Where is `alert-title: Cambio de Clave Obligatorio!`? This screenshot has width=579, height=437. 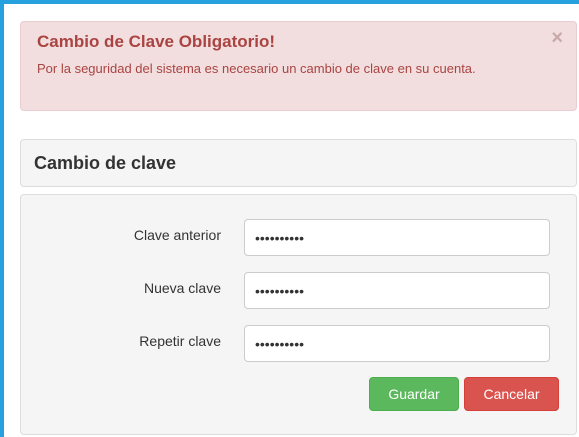
alert-title: Cambio de Clave Obligatorio! is located at coordinates (156, 41).